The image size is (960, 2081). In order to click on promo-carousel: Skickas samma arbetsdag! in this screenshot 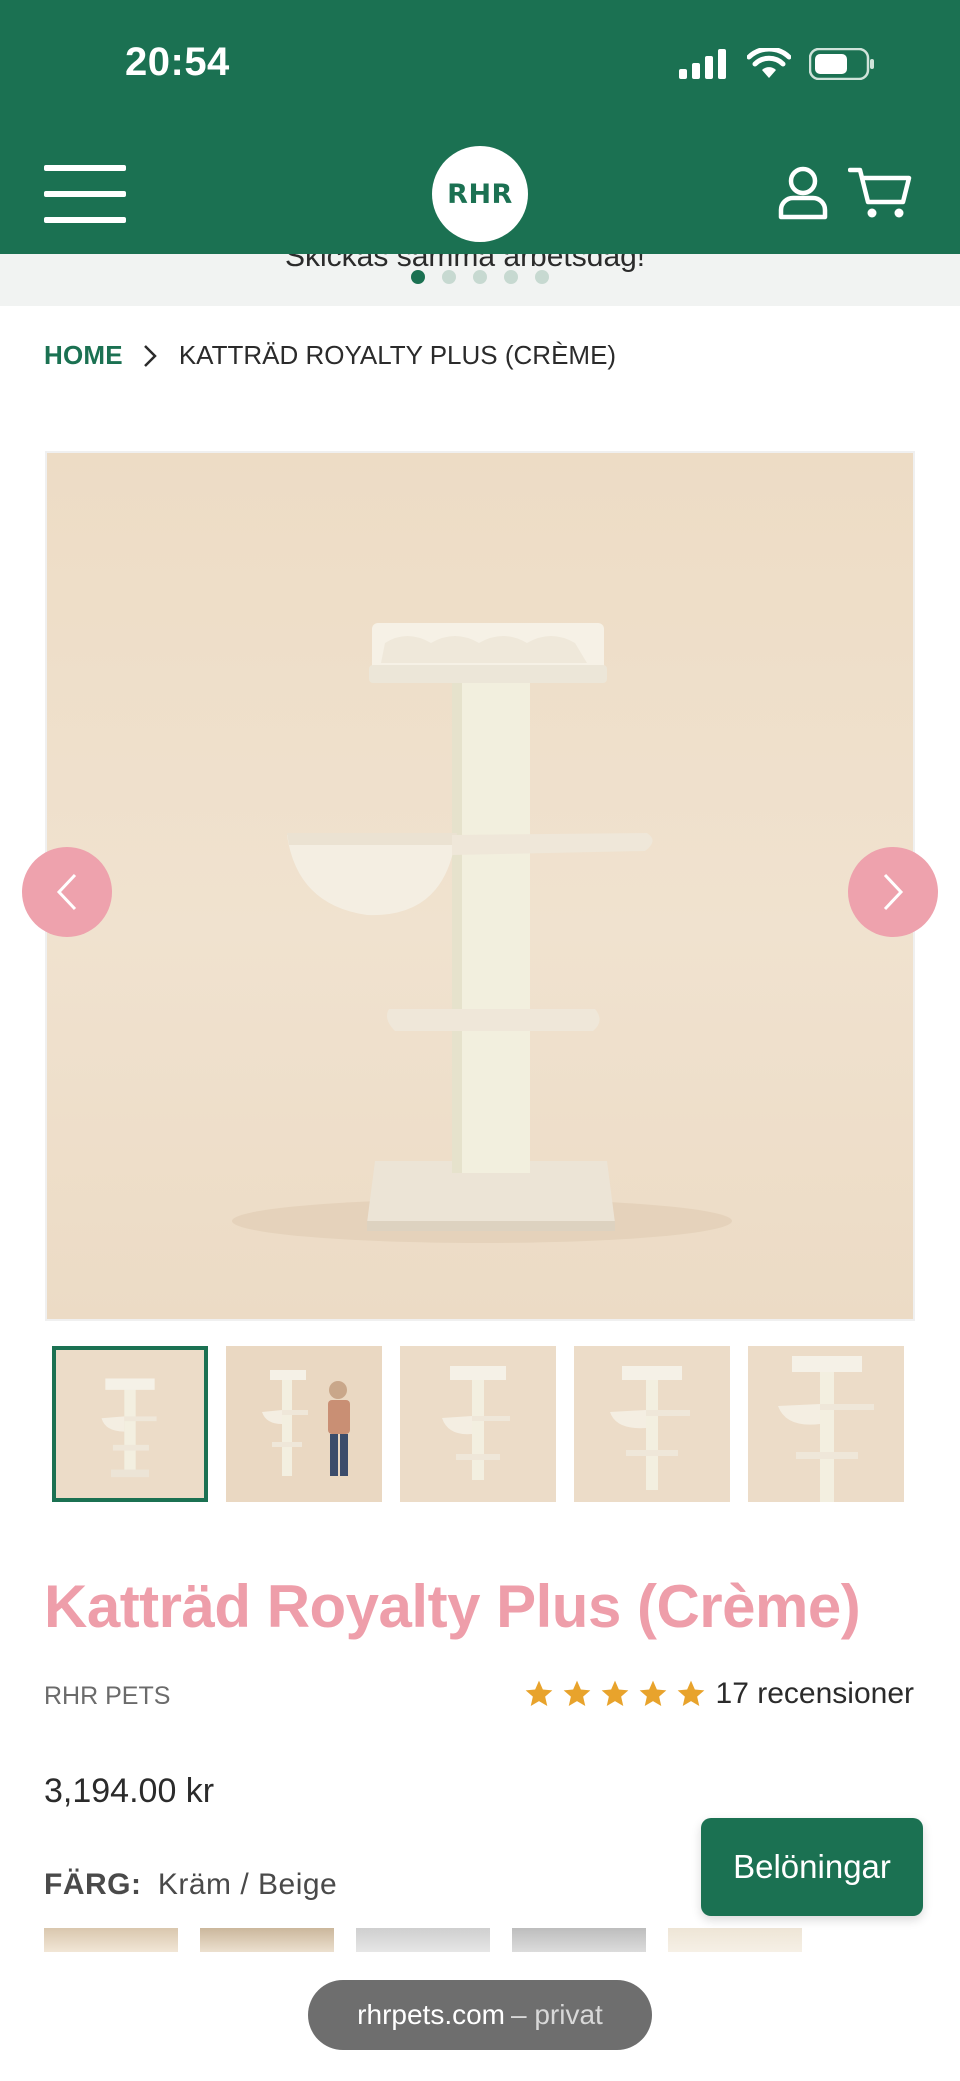, I will do `click(480, 280)`.